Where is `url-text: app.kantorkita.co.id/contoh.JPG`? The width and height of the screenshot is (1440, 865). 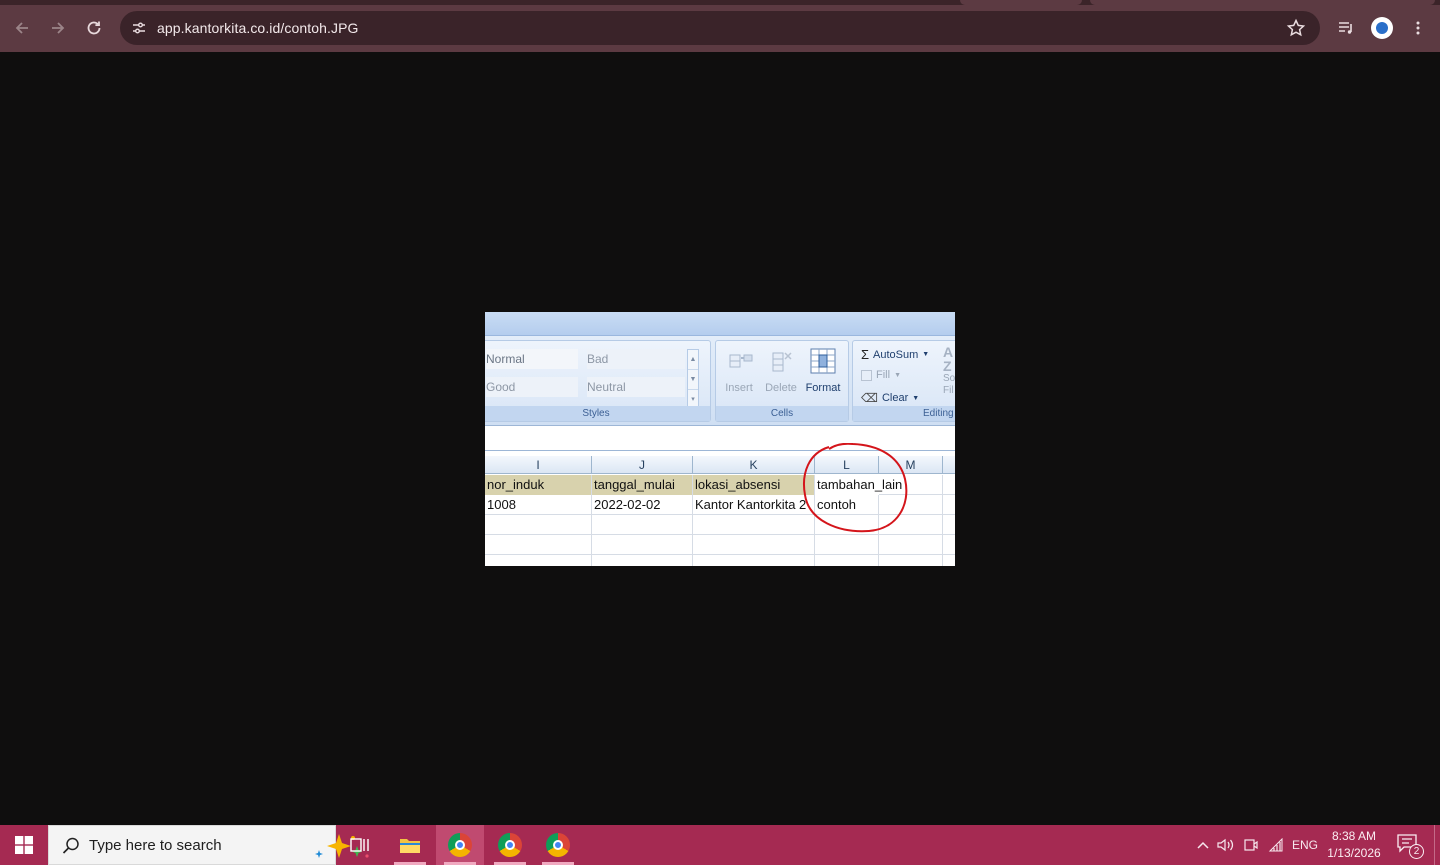
url-text: app.kantorkita.co.id/contoh.JPG is located at coordinates (258, 28).